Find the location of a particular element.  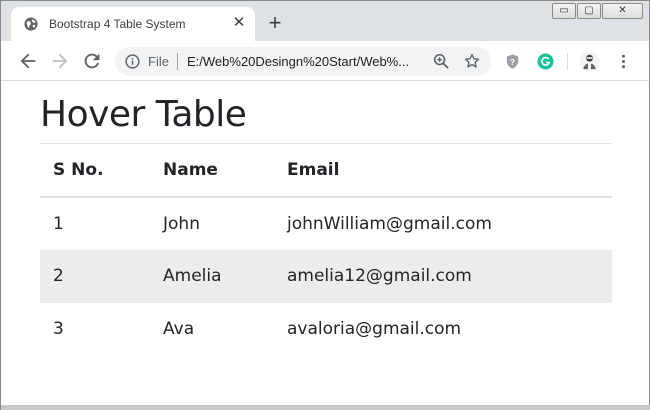

grammarly-extension-icon is located at coordinates (545, 61).